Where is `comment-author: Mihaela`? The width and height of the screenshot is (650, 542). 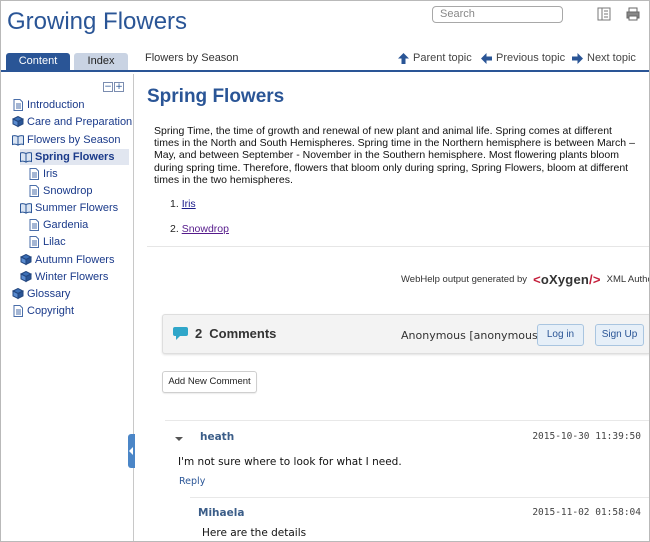
comment-author: Mihaela is located at coordinates (221, 513).